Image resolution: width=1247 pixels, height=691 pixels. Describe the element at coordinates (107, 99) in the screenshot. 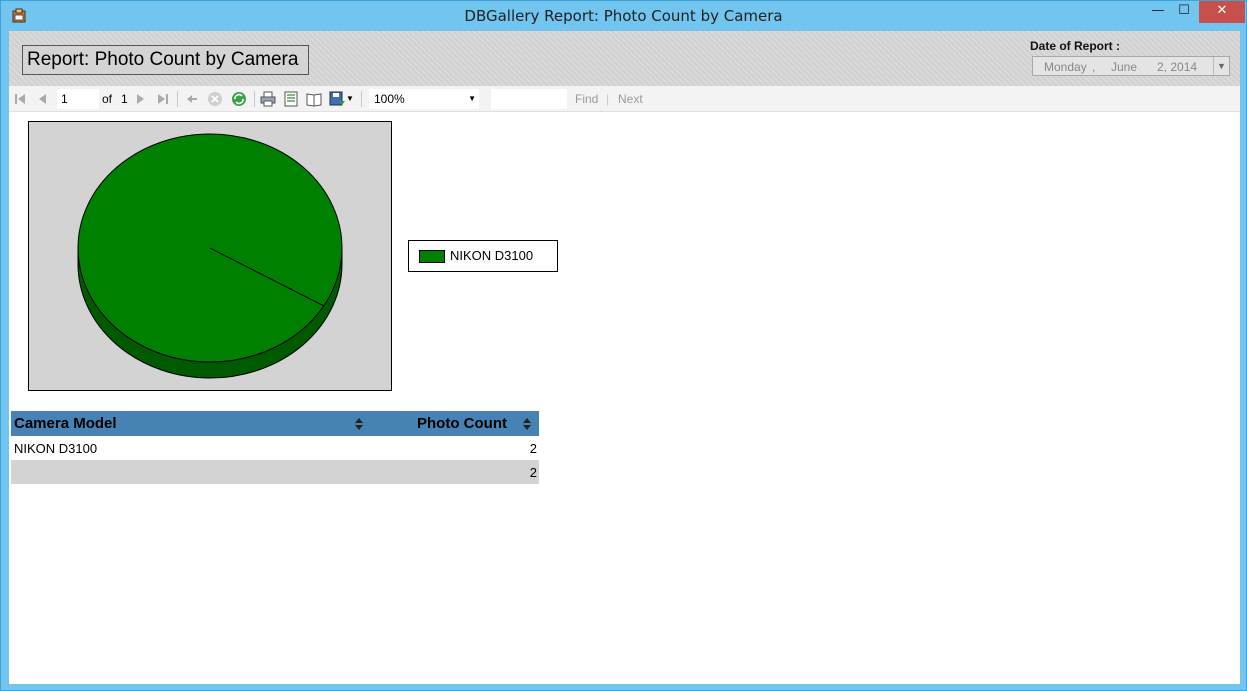

I see `of-label: of` at that location.